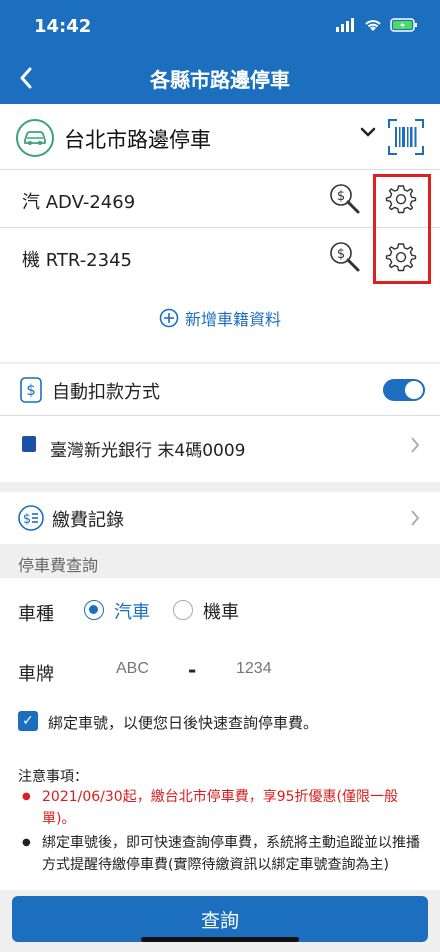 The width and height of the screenshot is (440, 952). Describe the element at coordinates (406, 137) in the screenshot. I see `barcode-icon` at that location.